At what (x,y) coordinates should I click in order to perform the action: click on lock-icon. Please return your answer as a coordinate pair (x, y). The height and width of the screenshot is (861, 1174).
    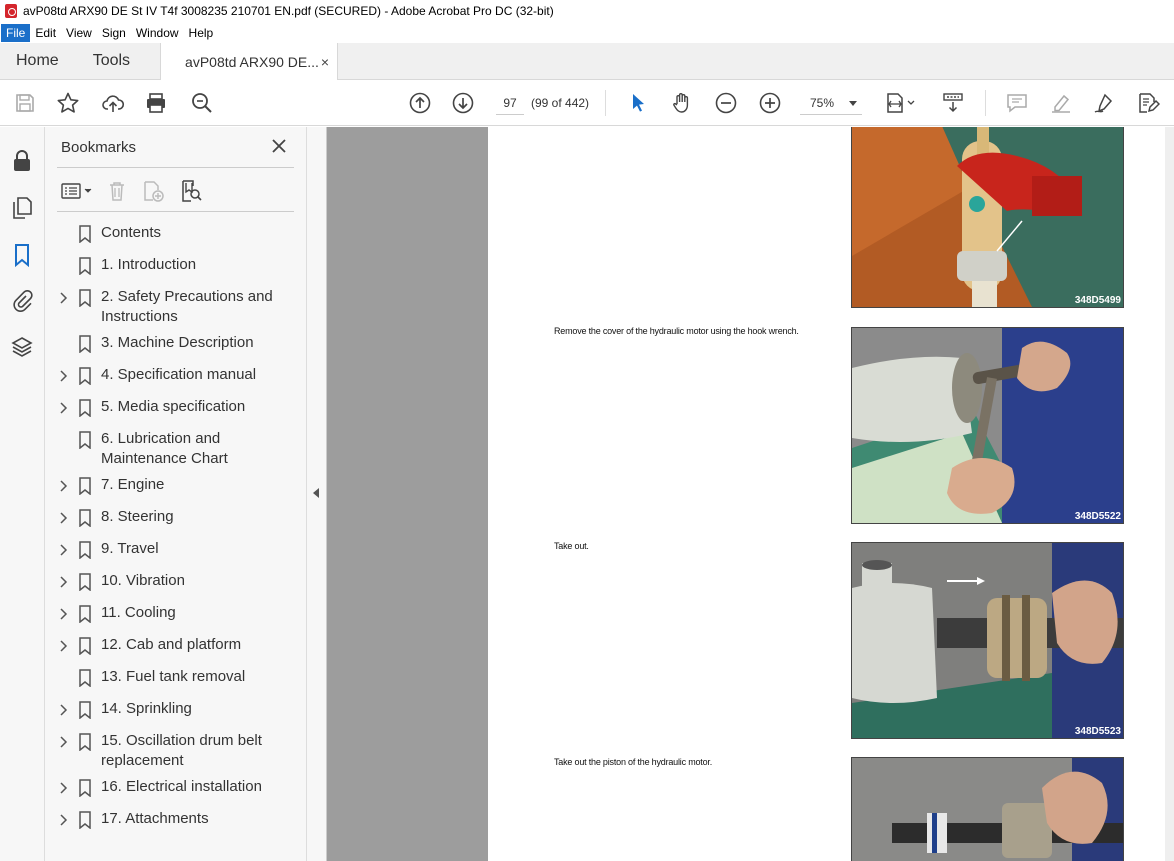
    Looking at the image, I should click on (22, 161).